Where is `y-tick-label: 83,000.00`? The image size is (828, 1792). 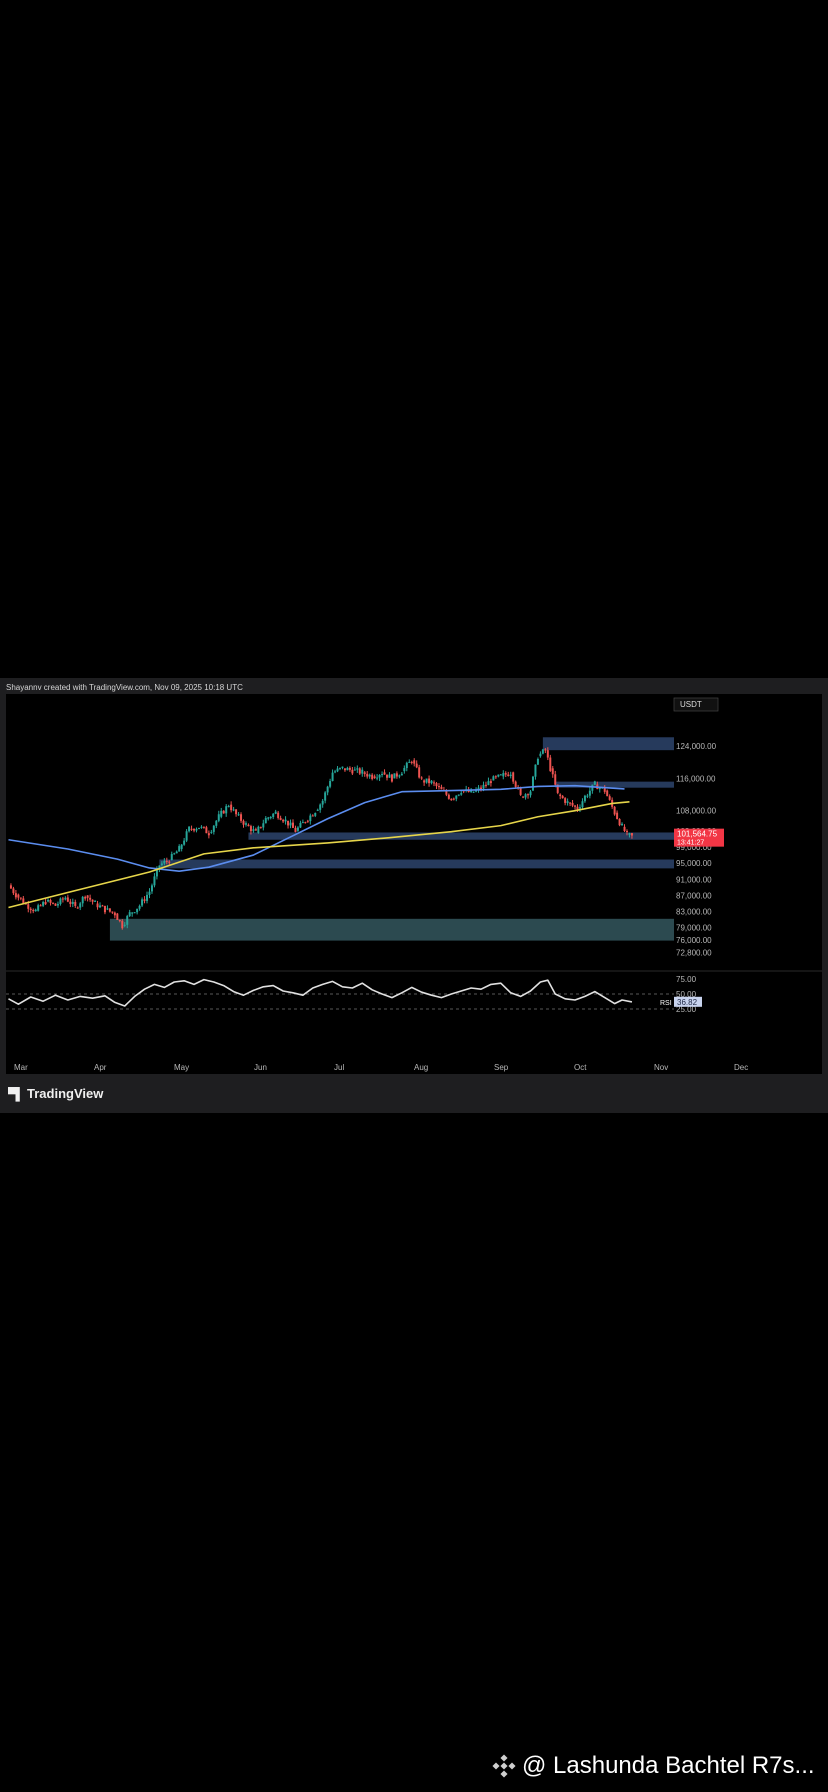 y-tick-label: 83,000.00 is located at coordinates (694, 912).